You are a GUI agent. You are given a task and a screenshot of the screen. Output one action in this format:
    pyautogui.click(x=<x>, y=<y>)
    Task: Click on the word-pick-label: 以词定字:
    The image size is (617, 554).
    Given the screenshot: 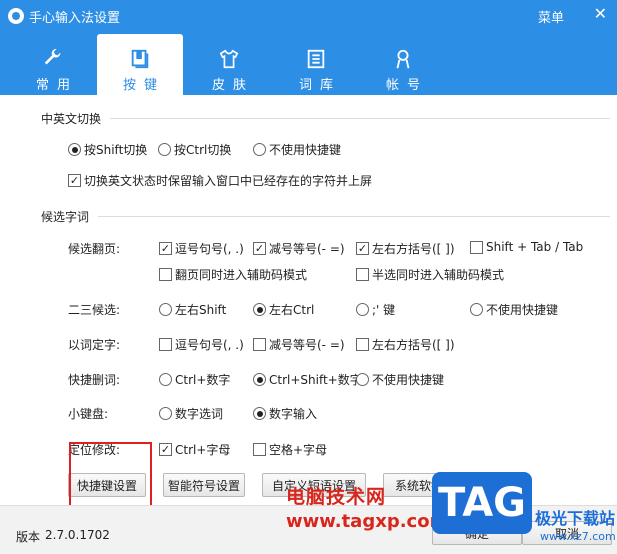 What is the action you would take?
    pyautogui.click(x=94, y=345)
    